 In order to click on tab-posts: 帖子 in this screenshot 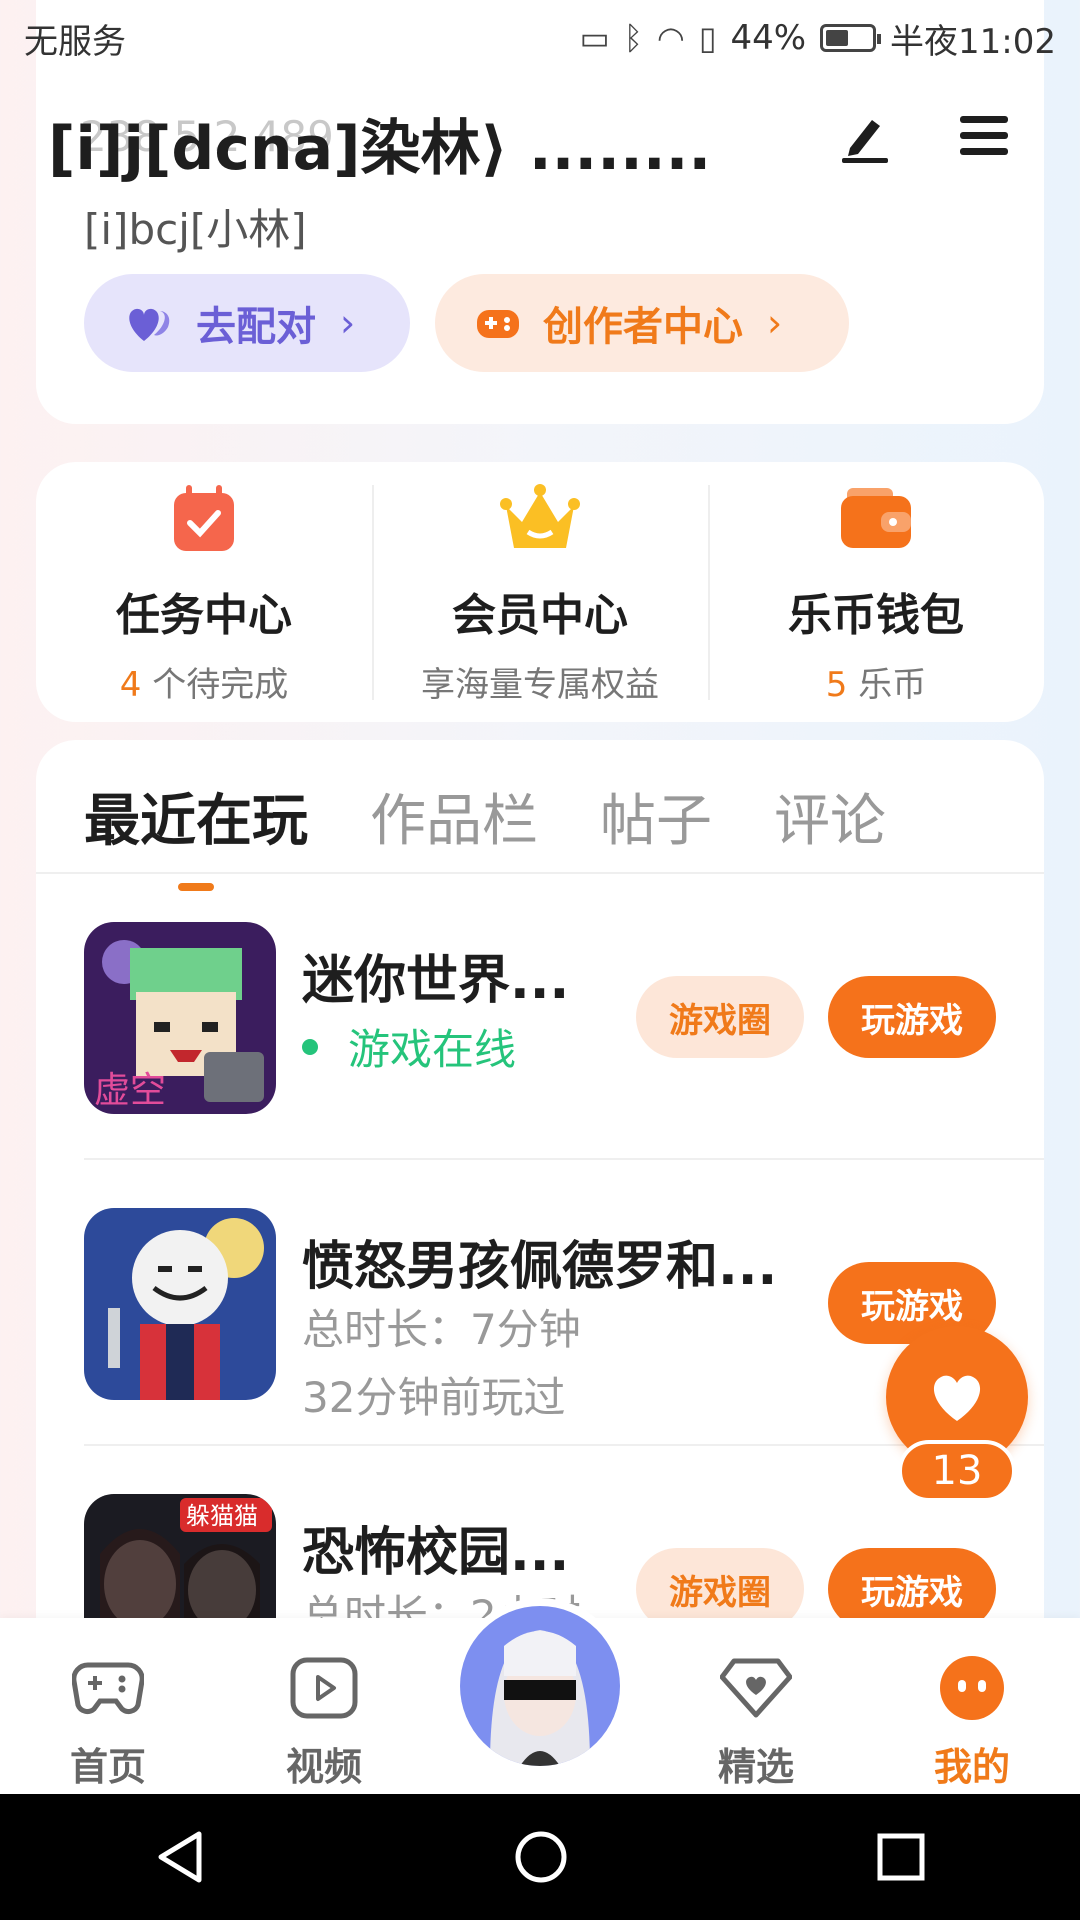, I will do `click(656, 816)`.